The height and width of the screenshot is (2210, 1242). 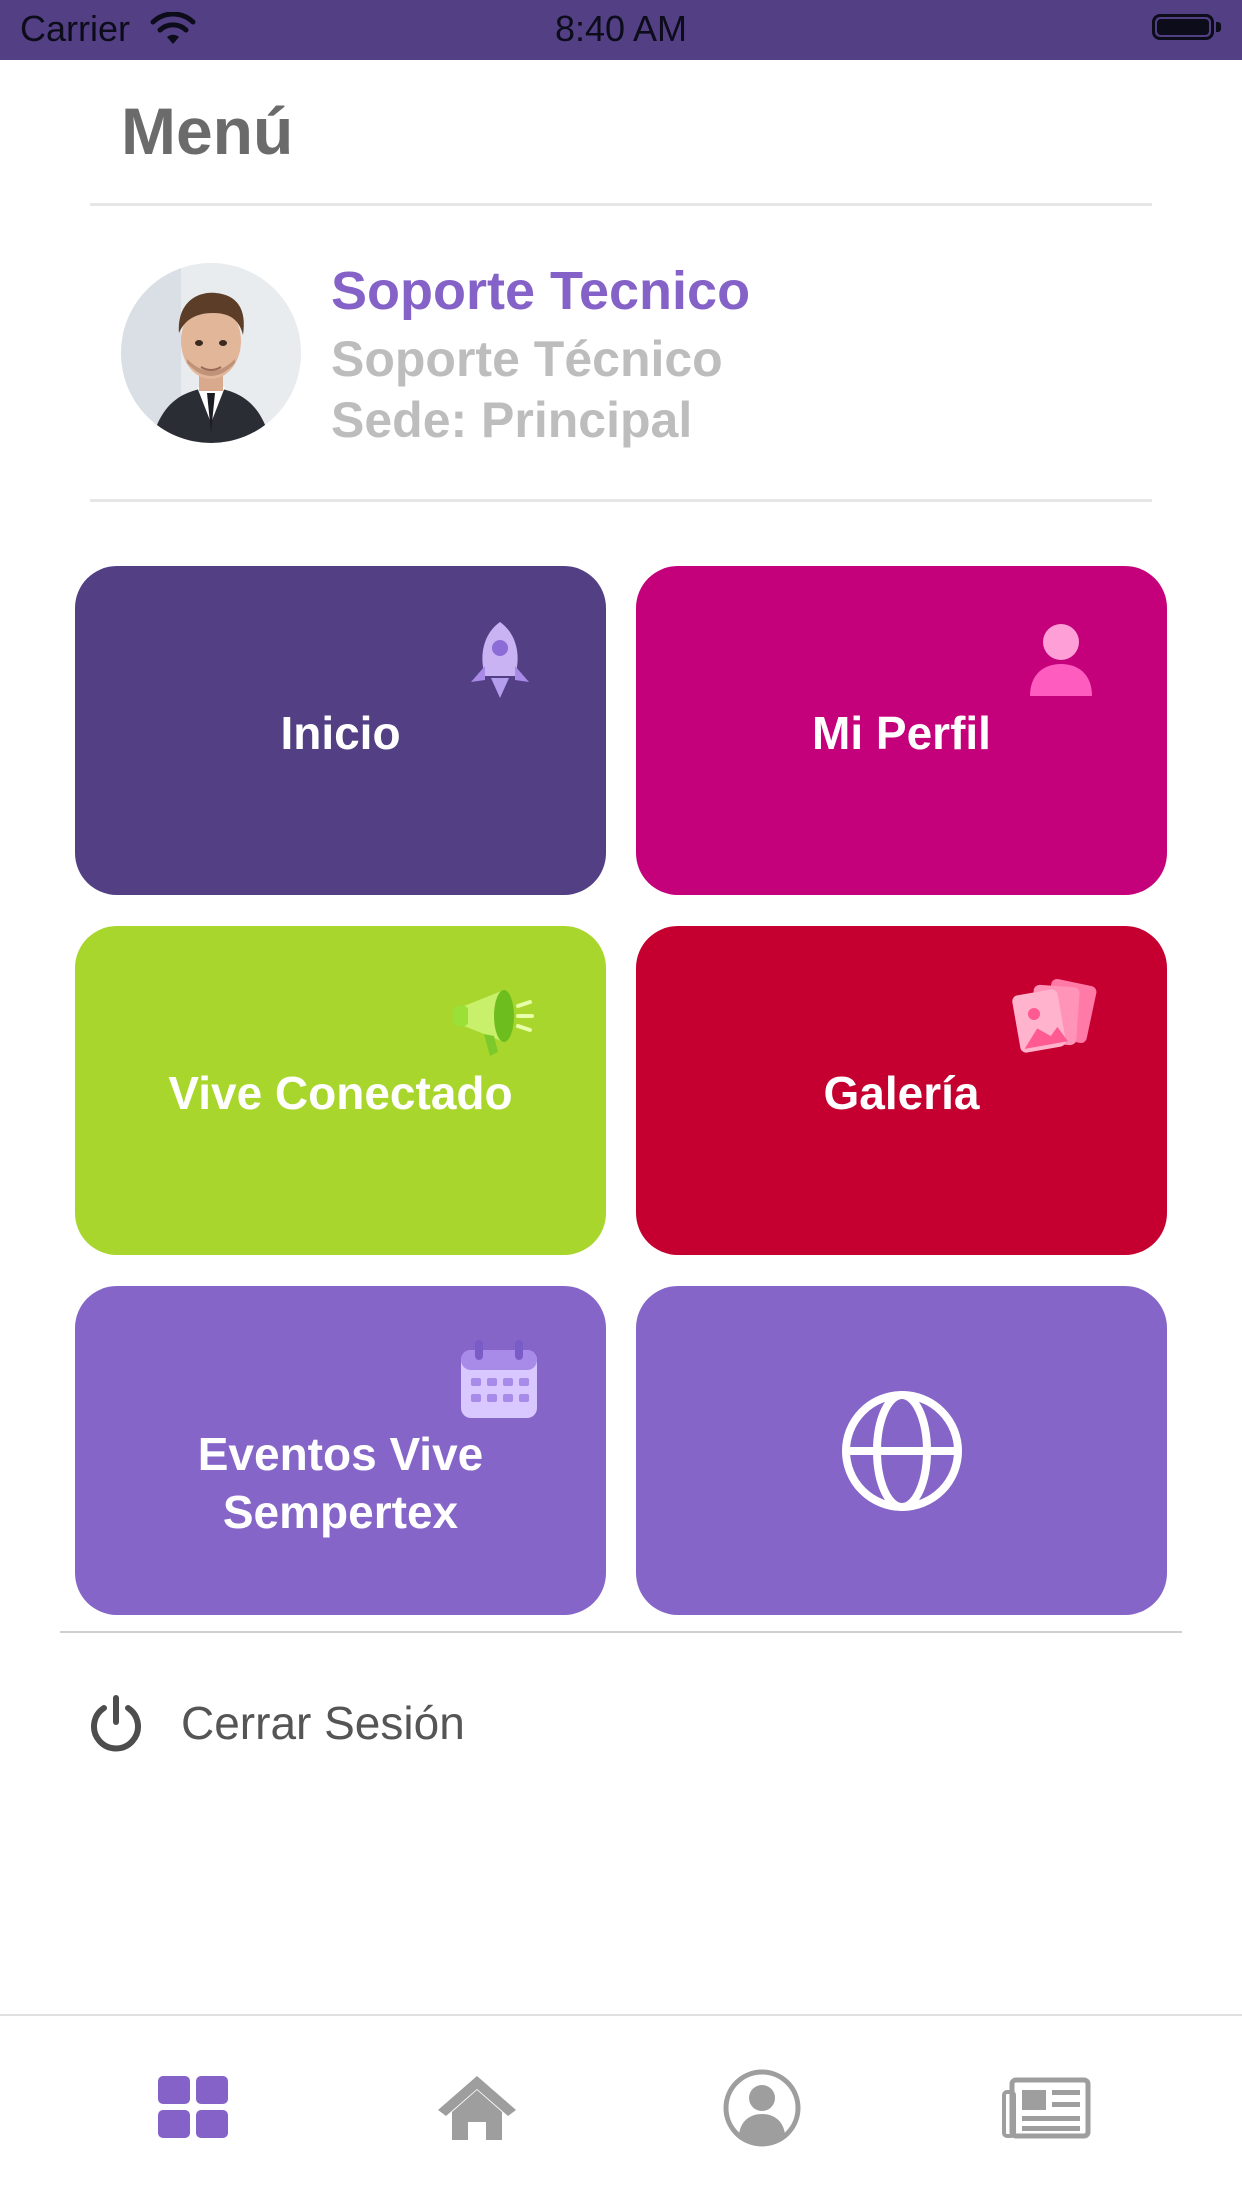 What do you see at coordinates (541, 291) in the screenshot?
I see `profile-name: Soporte Tecnico` at bounding box center [541, 291].